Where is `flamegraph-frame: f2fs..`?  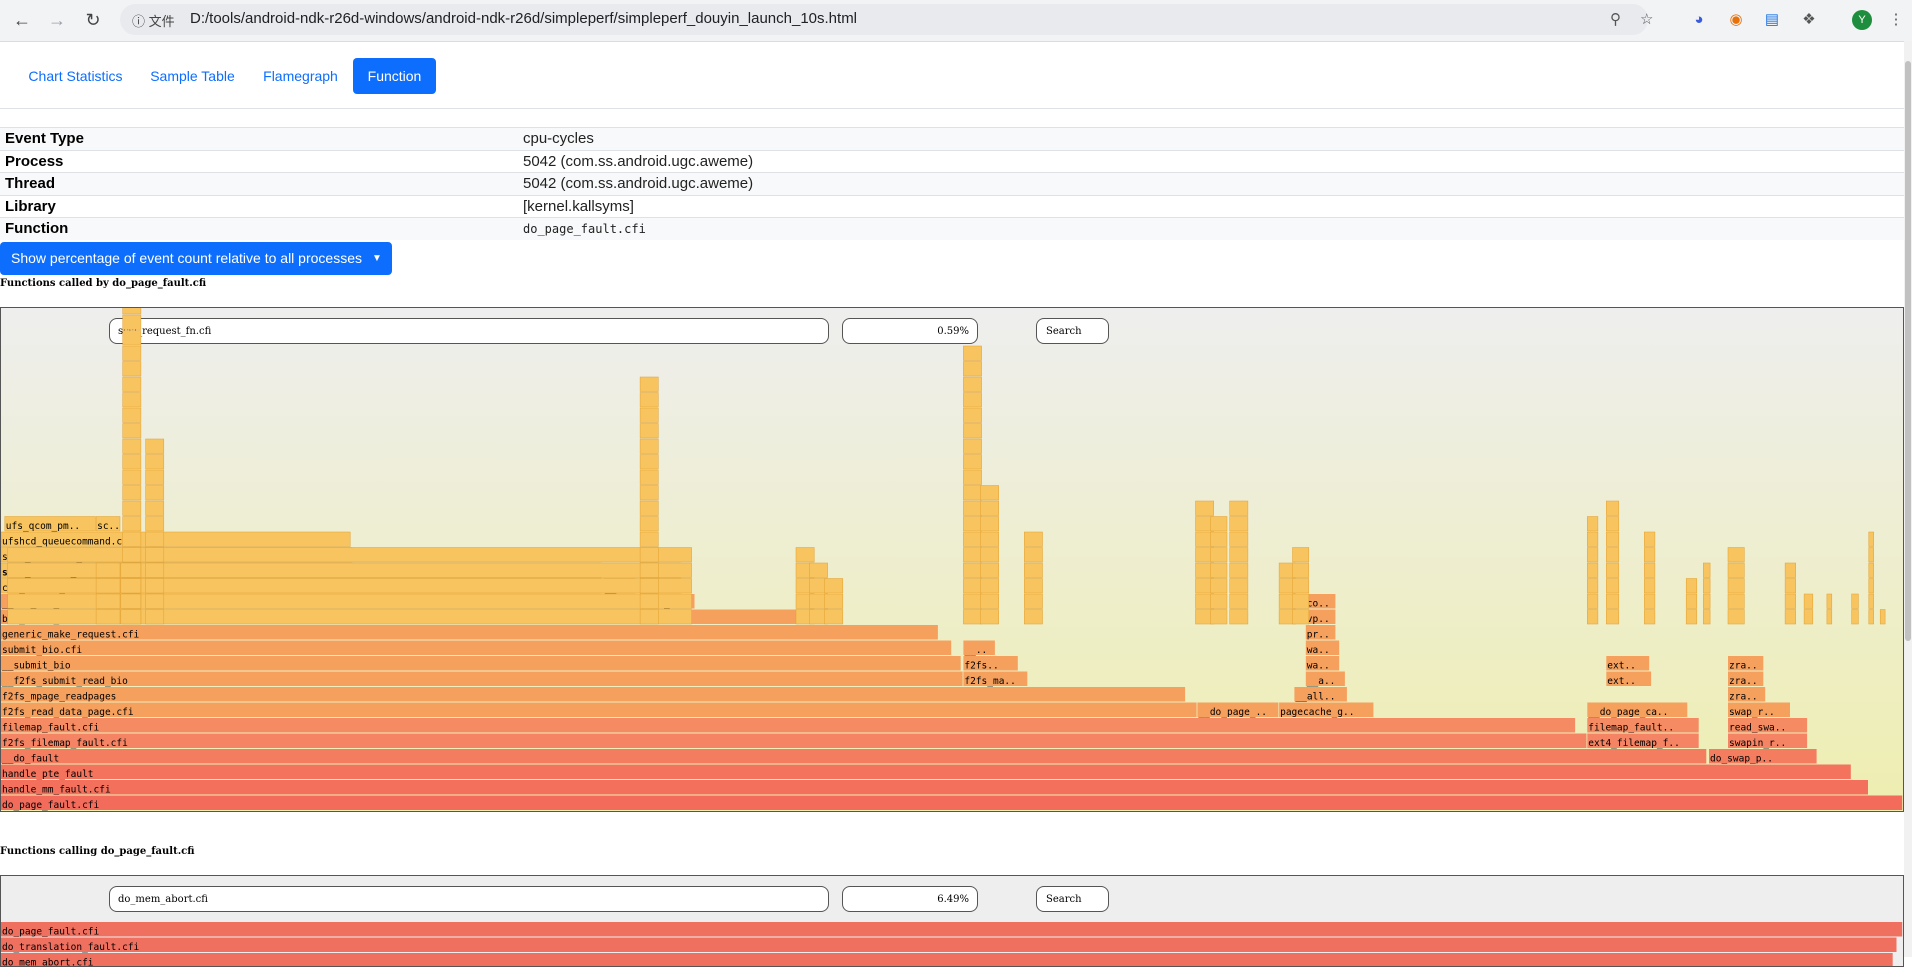 flamegraph-frame: f2fs.. is located at coordinates (990, 664).